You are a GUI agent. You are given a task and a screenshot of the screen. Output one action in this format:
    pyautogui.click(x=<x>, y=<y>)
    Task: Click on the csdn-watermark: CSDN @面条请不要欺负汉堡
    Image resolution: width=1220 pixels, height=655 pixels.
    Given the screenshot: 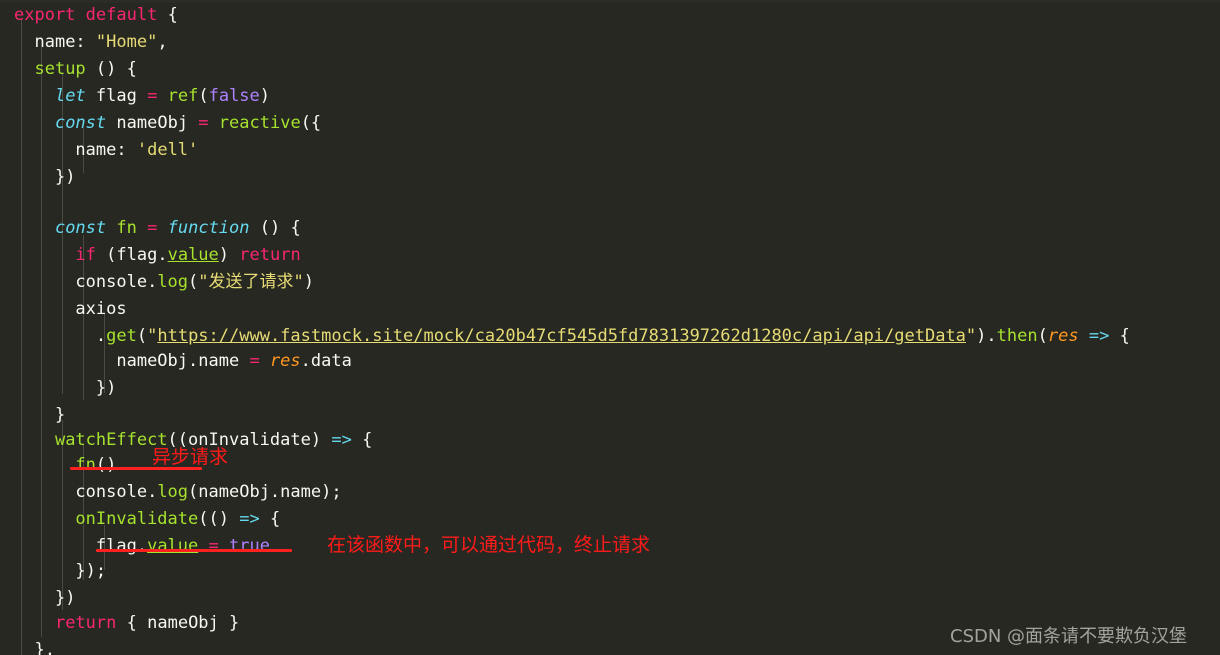 What is the action you would take?
    pyautogui.click(x=1069, y=636)
    